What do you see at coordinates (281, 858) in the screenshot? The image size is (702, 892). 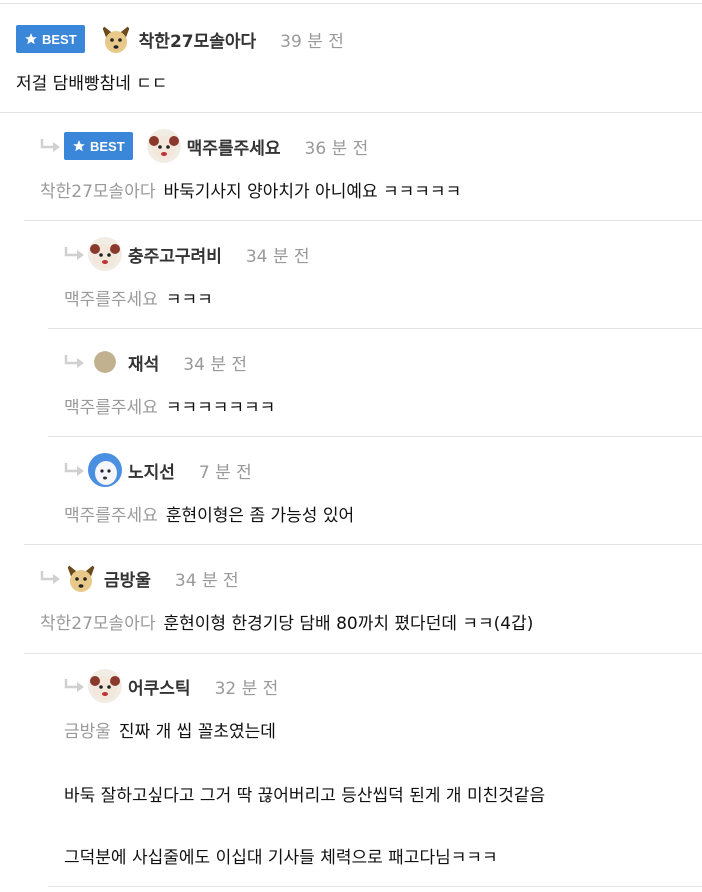 I see `comment-text: 그덕분에 사십줄에도 이십대 기사들 체력으로 패고다님ㅋㅋㅋ` at bounding box center [281, 858].